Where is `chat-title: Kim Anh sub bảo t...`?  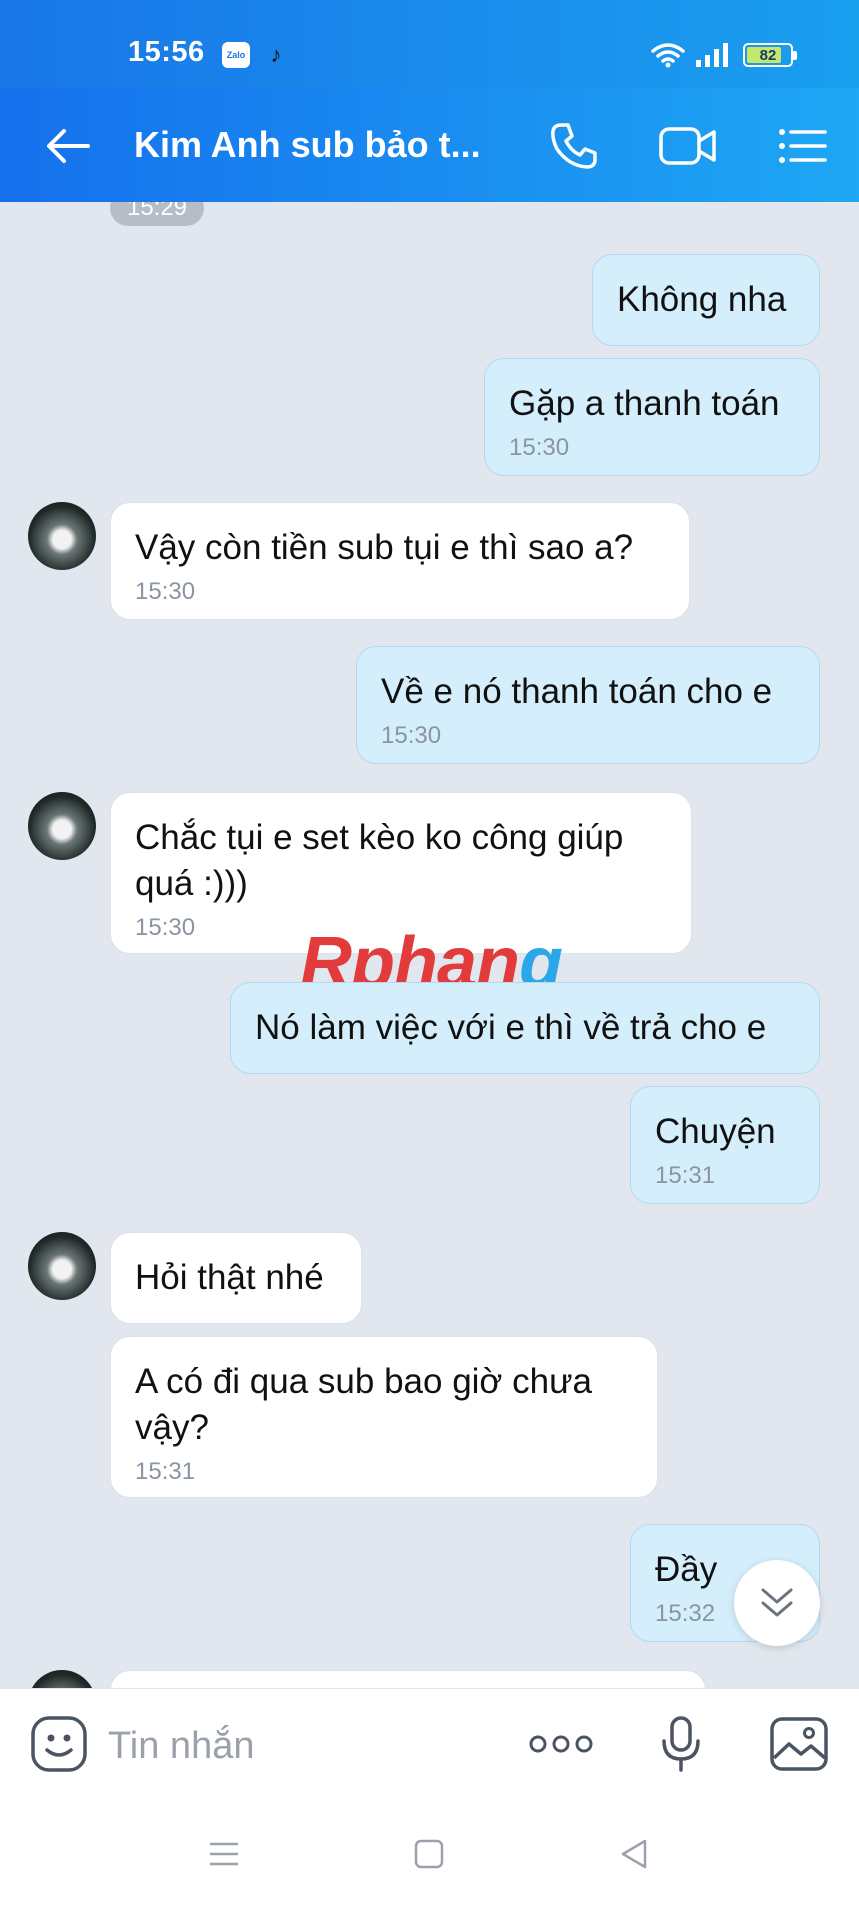
chat-title: Kim Anh sub bảo t... is located at coordinates (314, 145).